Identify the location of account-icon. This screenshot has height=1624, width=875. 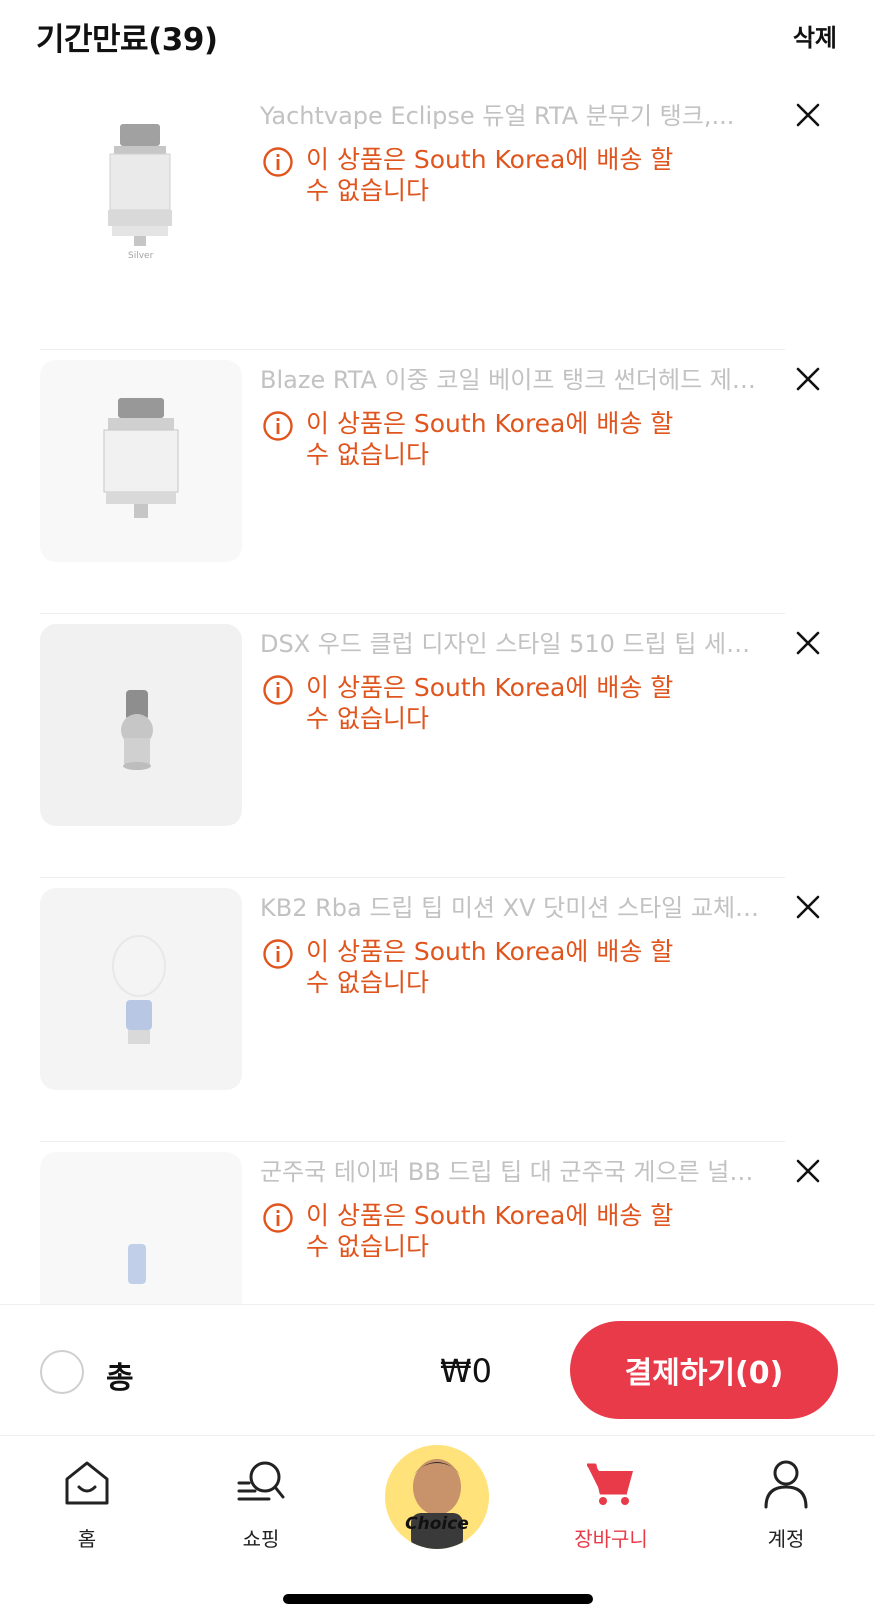
(786, 1484).